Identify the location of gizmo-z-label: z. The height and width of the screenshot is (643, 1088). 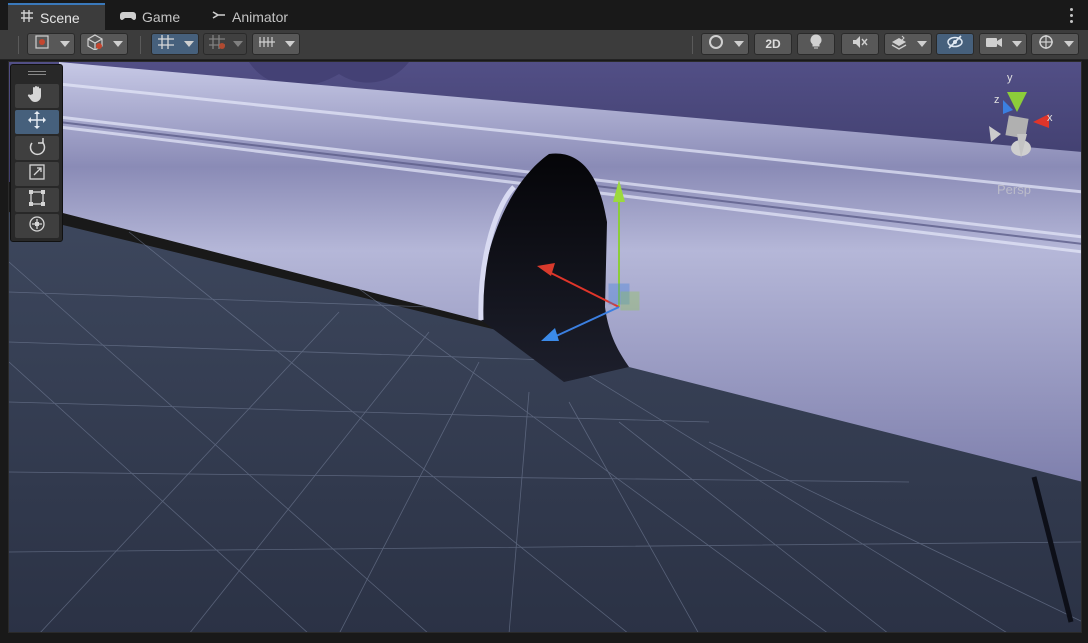
(997, 100).